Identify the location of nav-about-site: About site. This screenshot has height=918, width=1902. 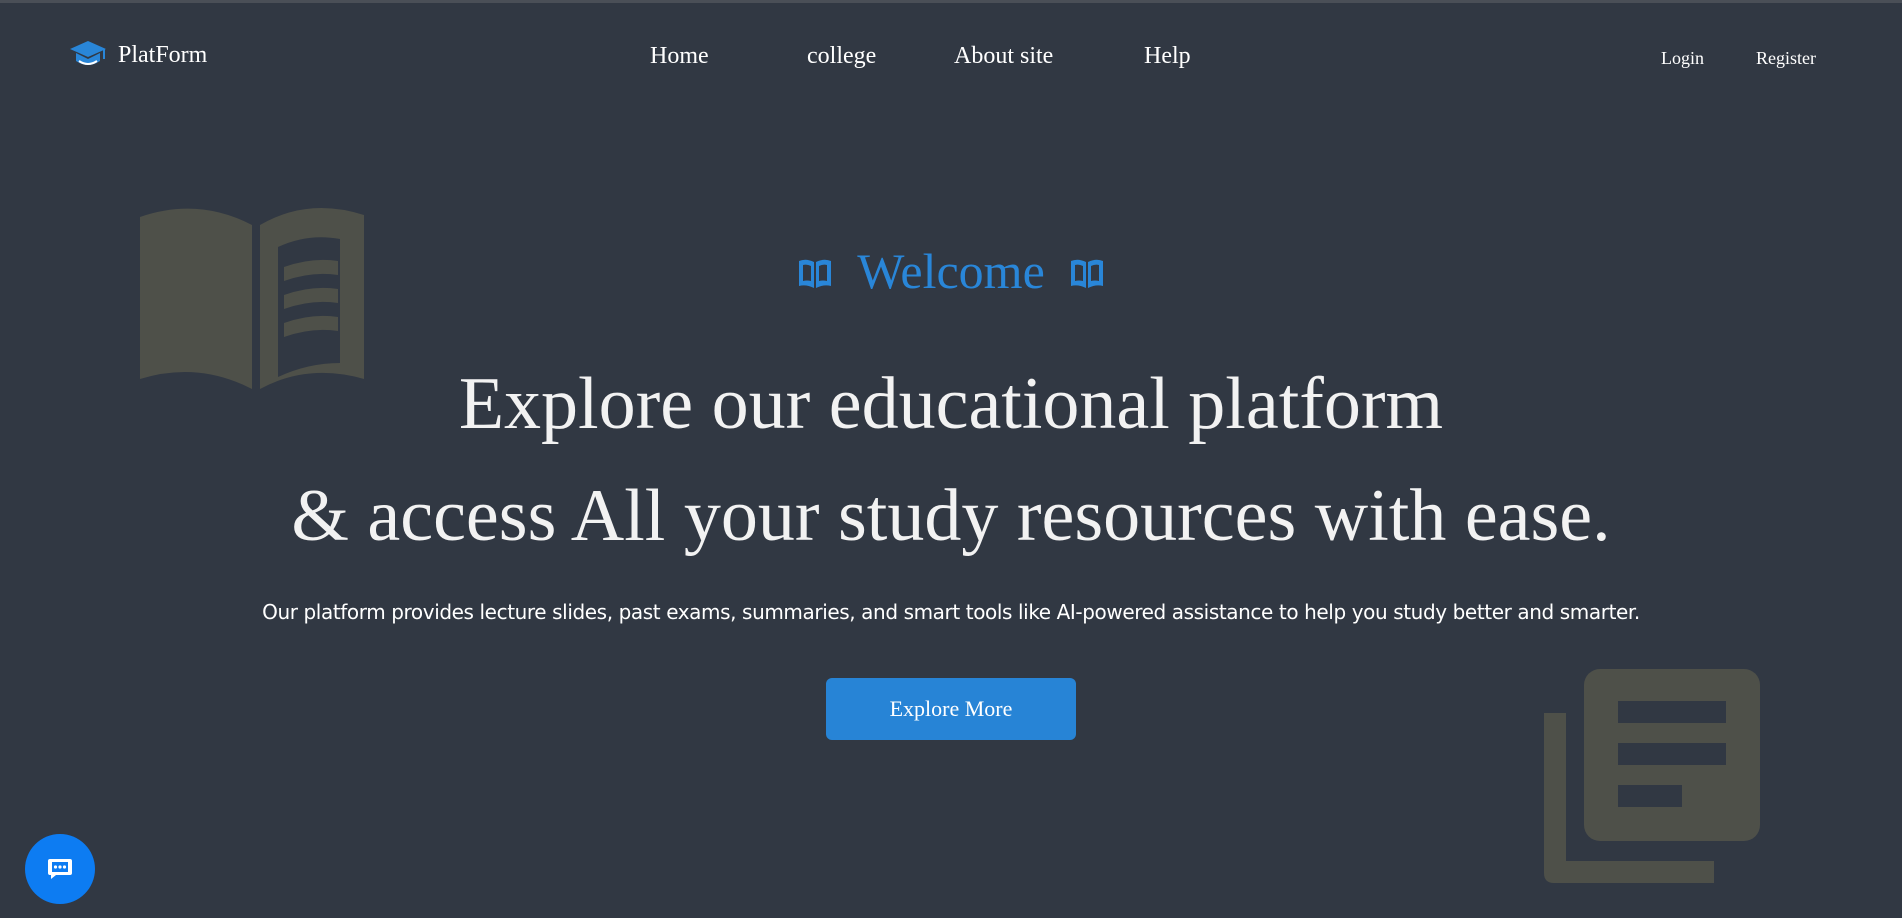
(1003, 56).